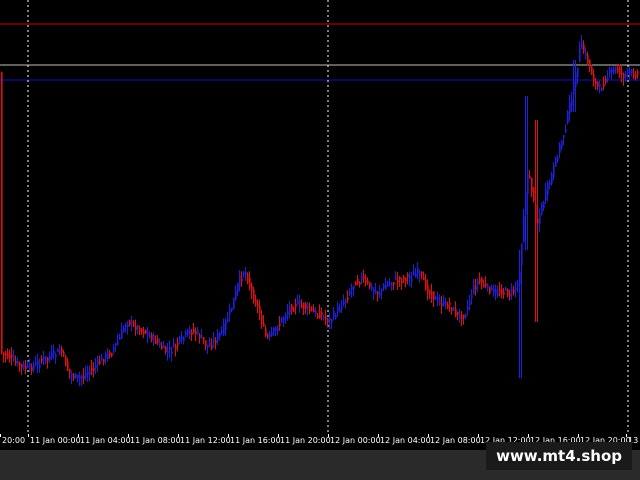 This screenshot has height=480, width=640. What do you see at coordinates (155, 440) in the screenshot?
I see `time-axis-label: 11 Jan 08:00` at bounding box center [155, 440].